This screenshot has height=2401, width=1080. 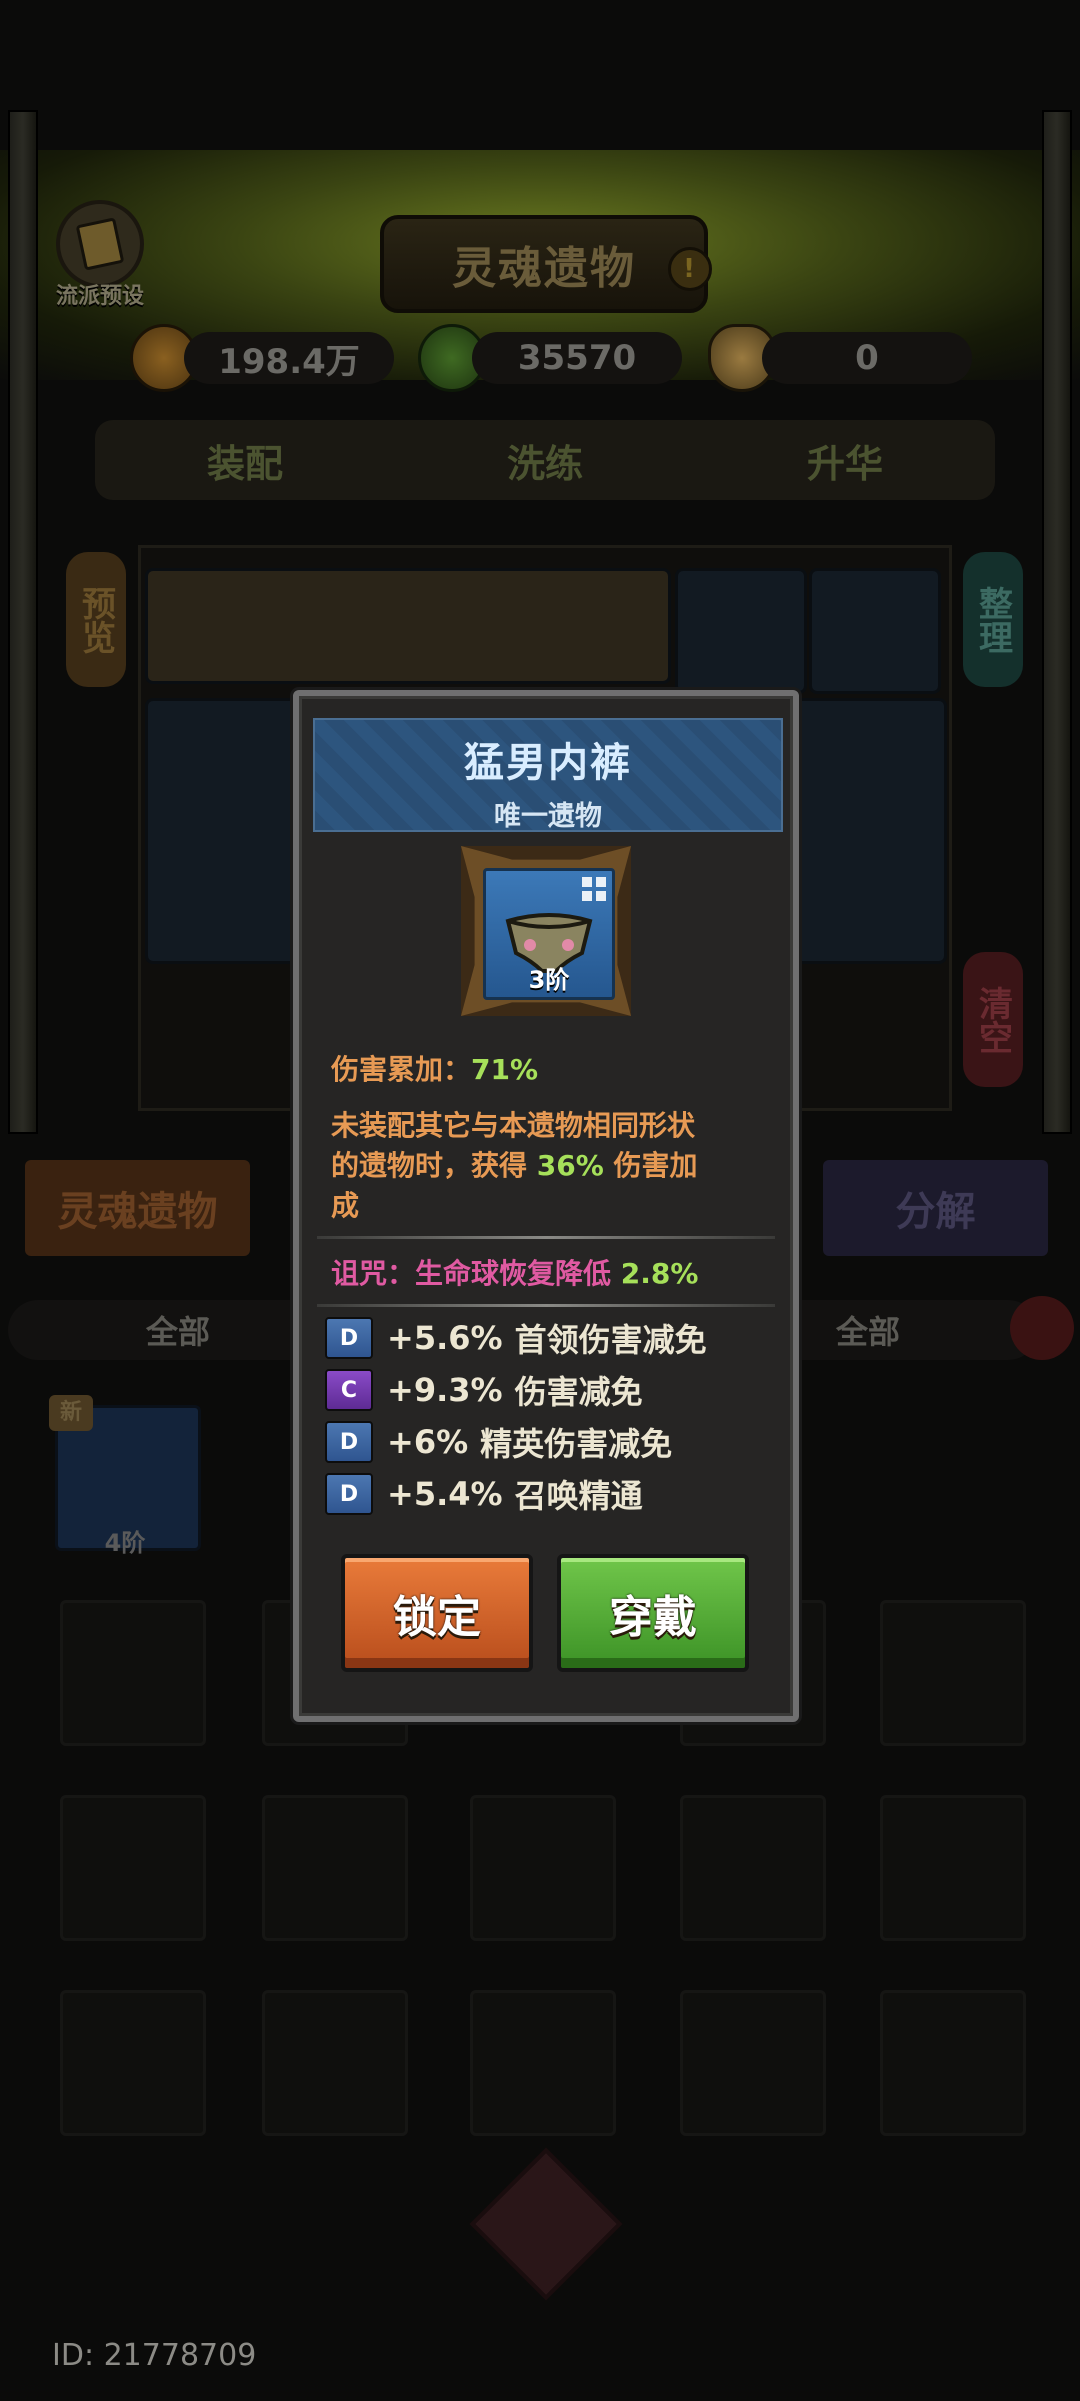 I want to click on relic-tier: 3阶, so click(x=549, y=980).